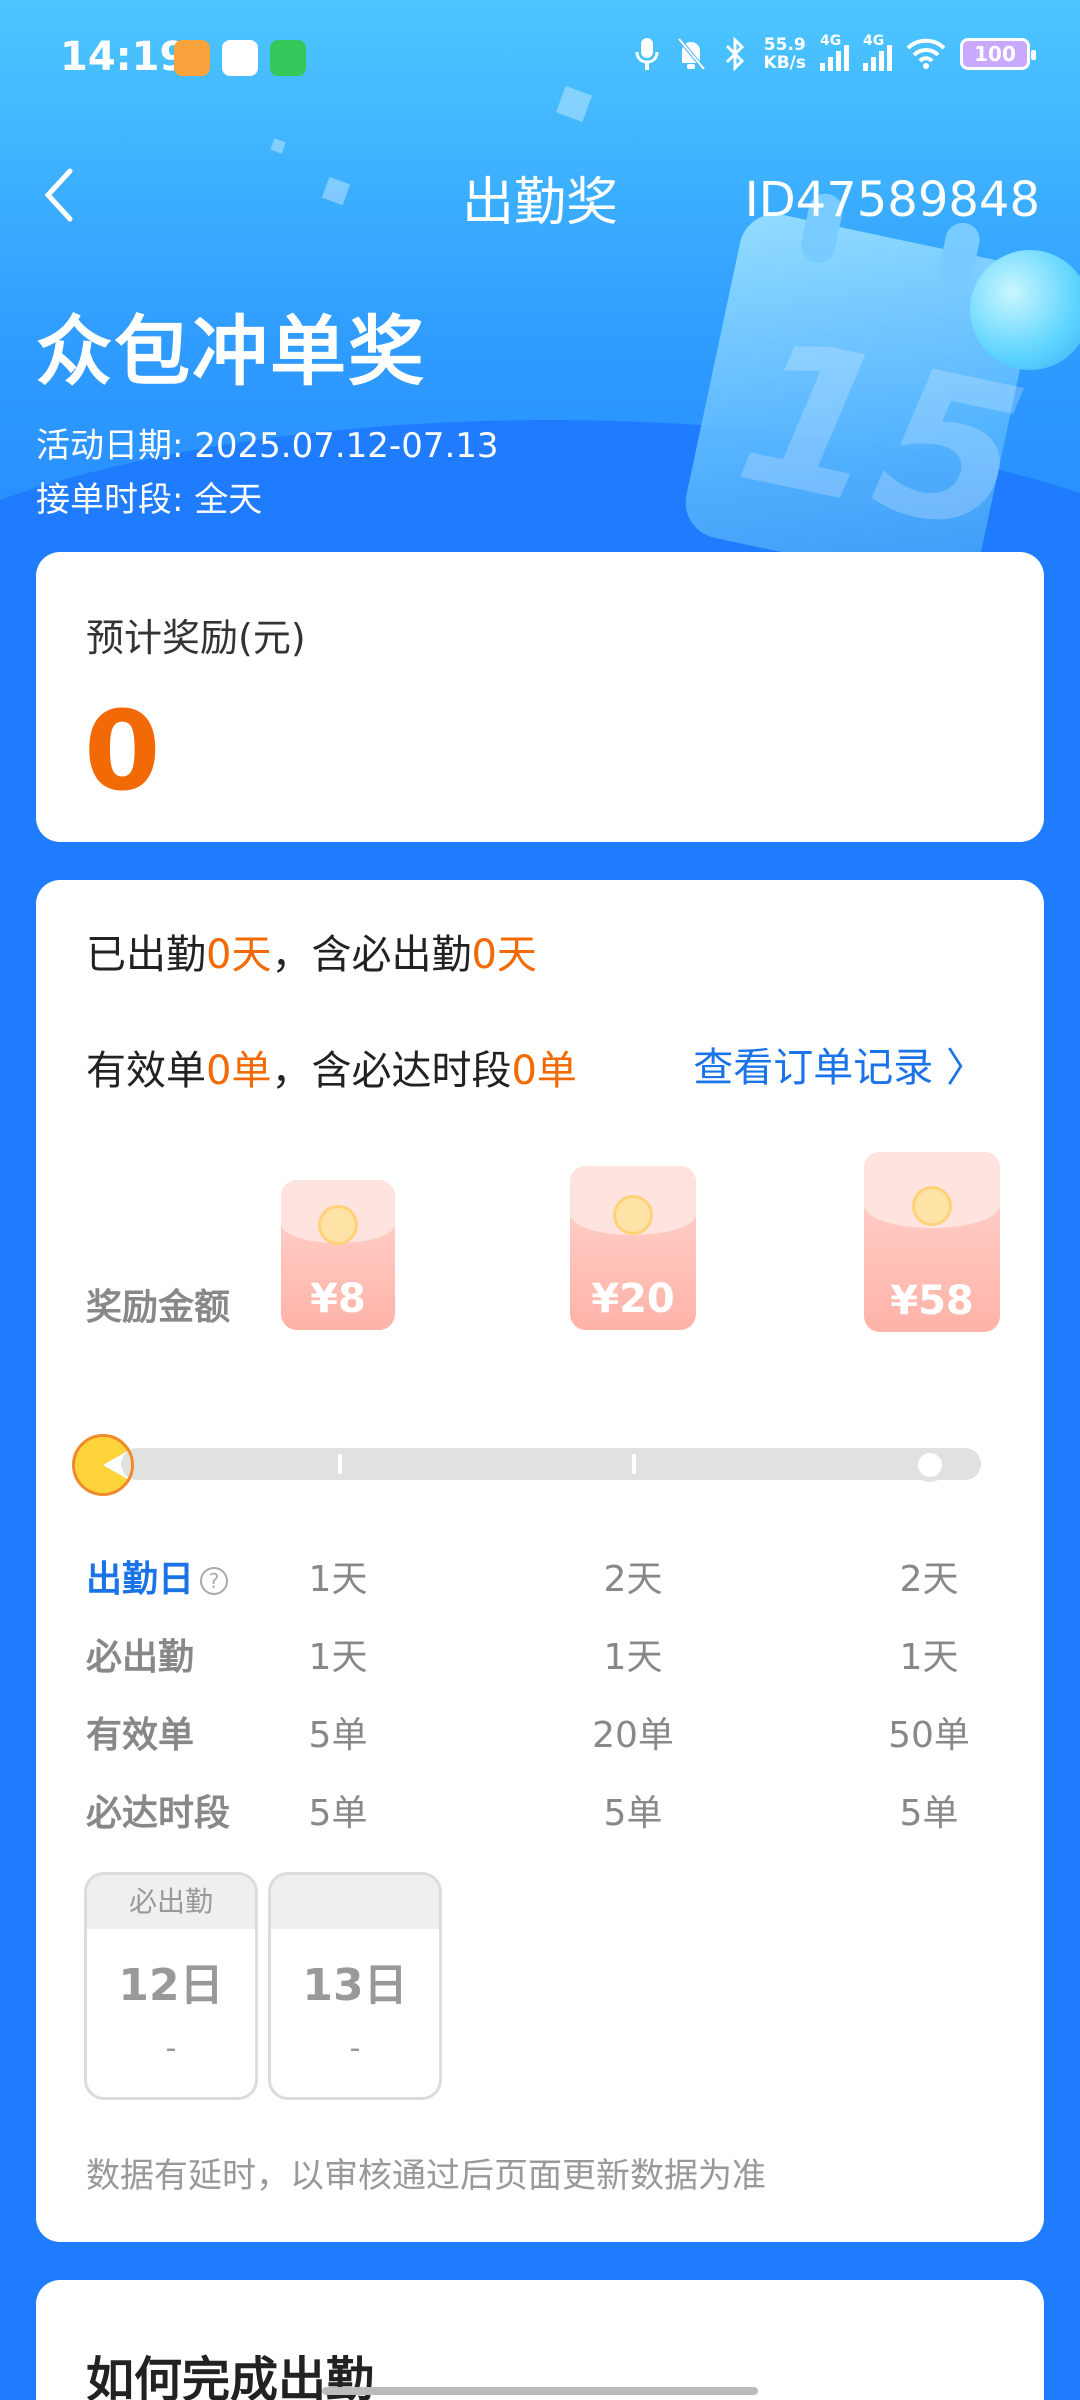 The height and width of the screenshot is (2400, 1080). I want to click on network-speed: 55.9 KB/s, so click(785, 54).